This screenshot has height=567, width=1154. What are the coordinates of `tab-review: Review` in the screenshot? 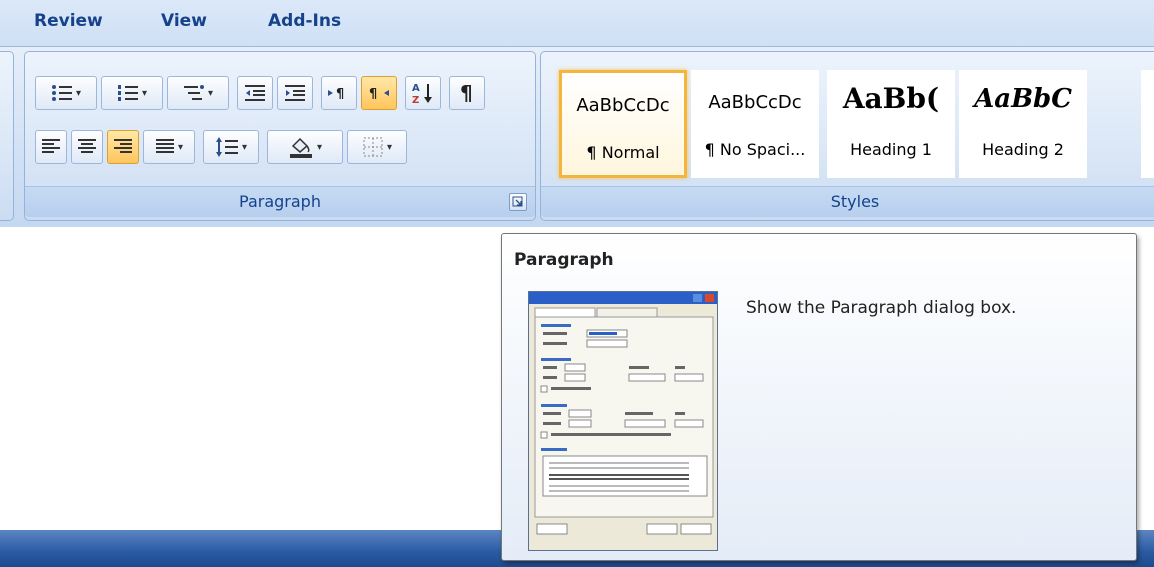 It's located at (68, 21).